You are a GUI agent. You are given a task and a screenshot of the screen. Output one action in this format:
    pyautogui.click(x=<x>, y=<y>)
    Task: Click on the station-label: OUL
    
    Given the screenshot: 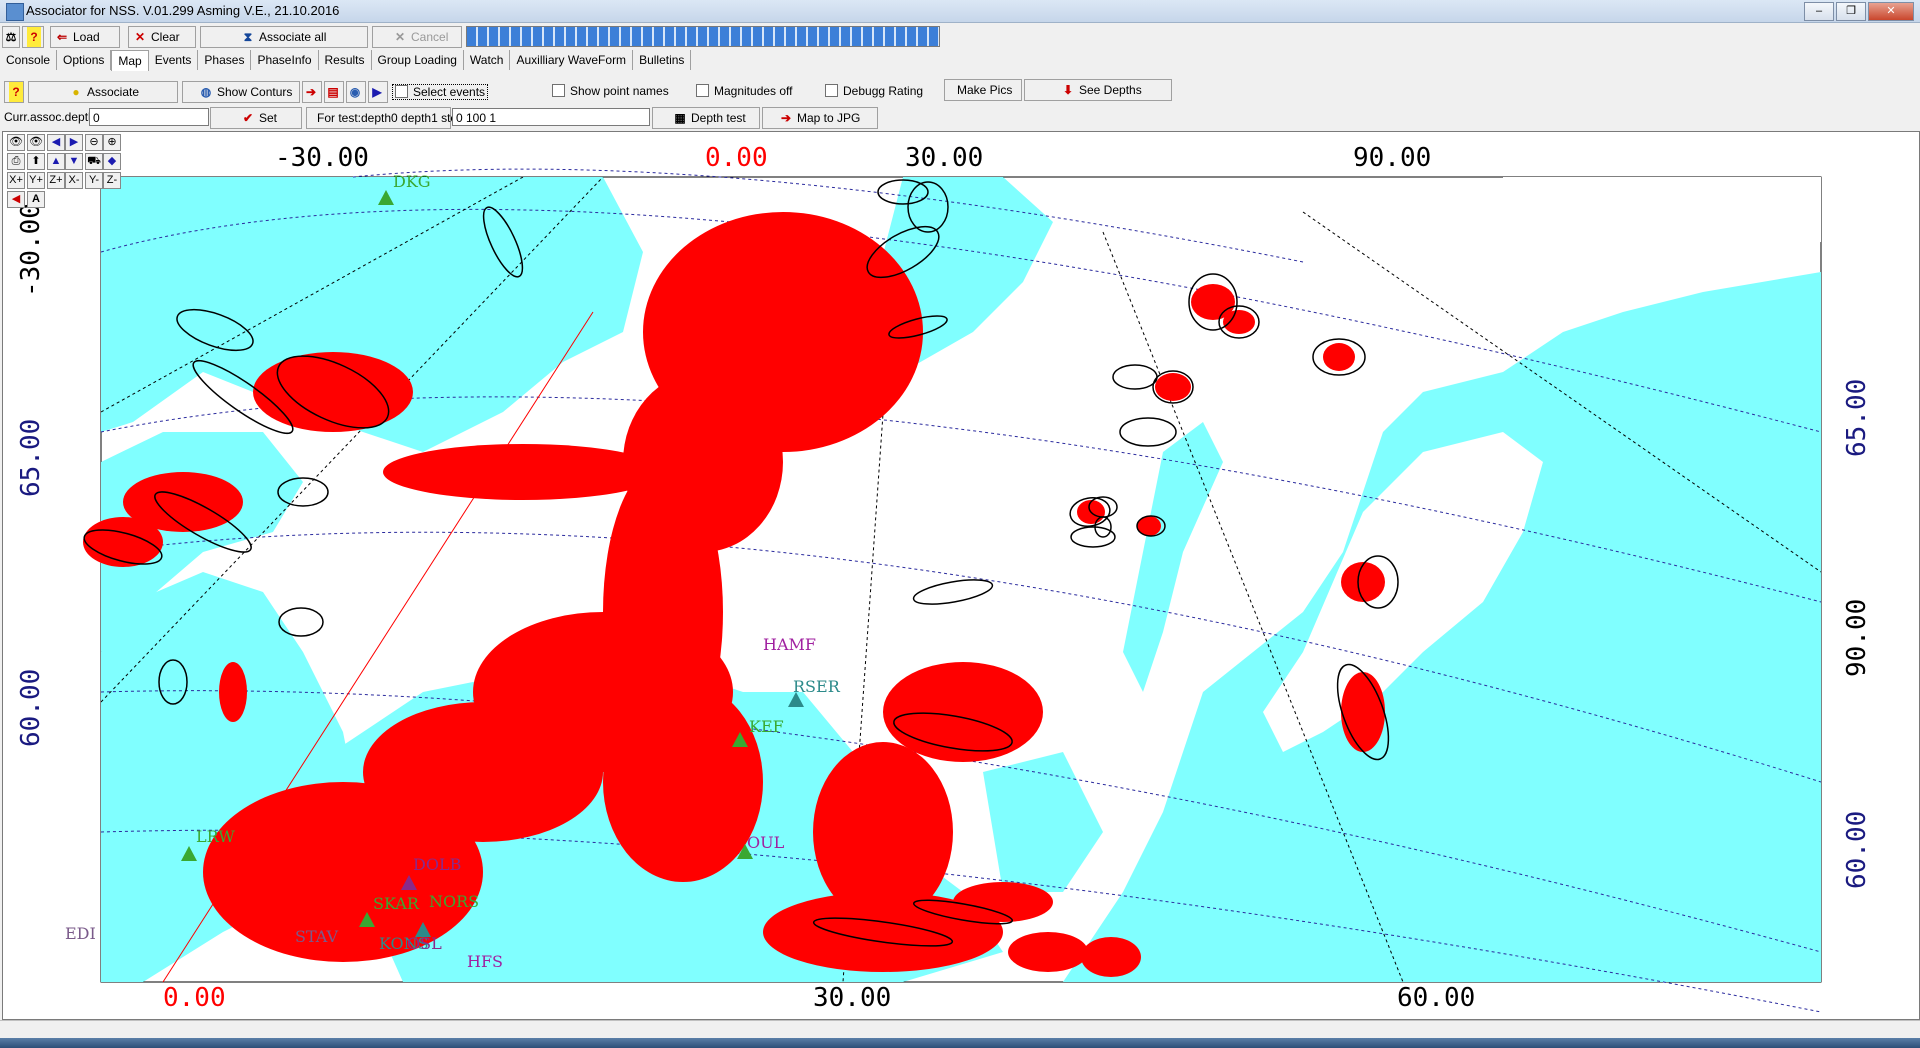 What is the action you would take?
    pyautogui.click(x=766, y=842)
    